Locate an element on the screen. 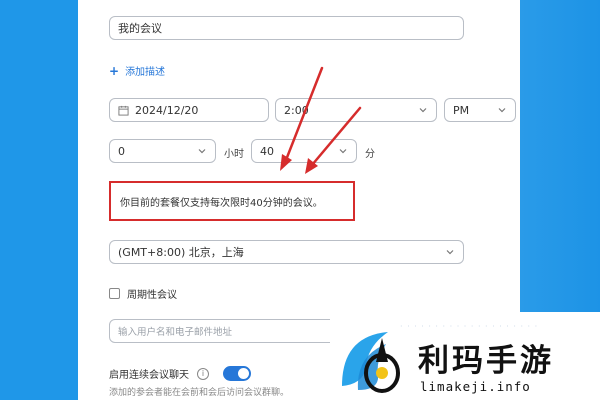  time-limit-notice: 你目前的套餐仅支持每次限时40分钟的会议。 is located at coordinates (232, 201).